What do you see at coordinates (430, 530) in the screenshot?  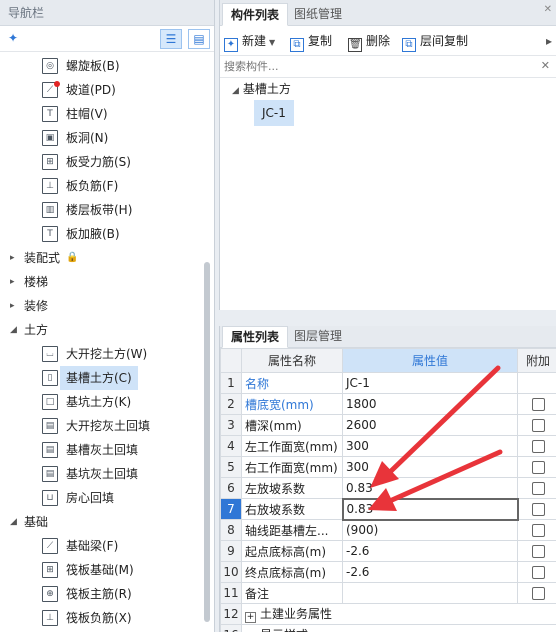 I see `property-value: (900)` at bounding box center [430, 530].